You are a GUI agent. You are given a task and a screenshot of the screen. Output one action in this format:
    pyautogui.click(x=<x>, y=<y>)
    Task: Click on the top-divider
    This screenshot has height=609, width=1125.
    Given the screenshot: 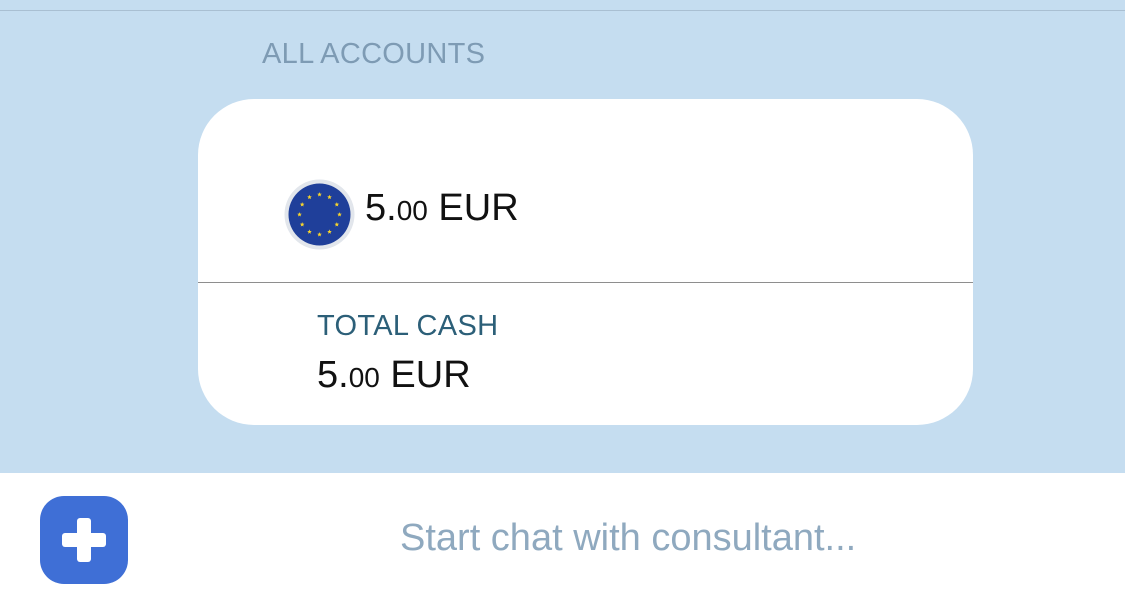 What is the action you would take?
    pyautogui.click(x=562, y=10)
    